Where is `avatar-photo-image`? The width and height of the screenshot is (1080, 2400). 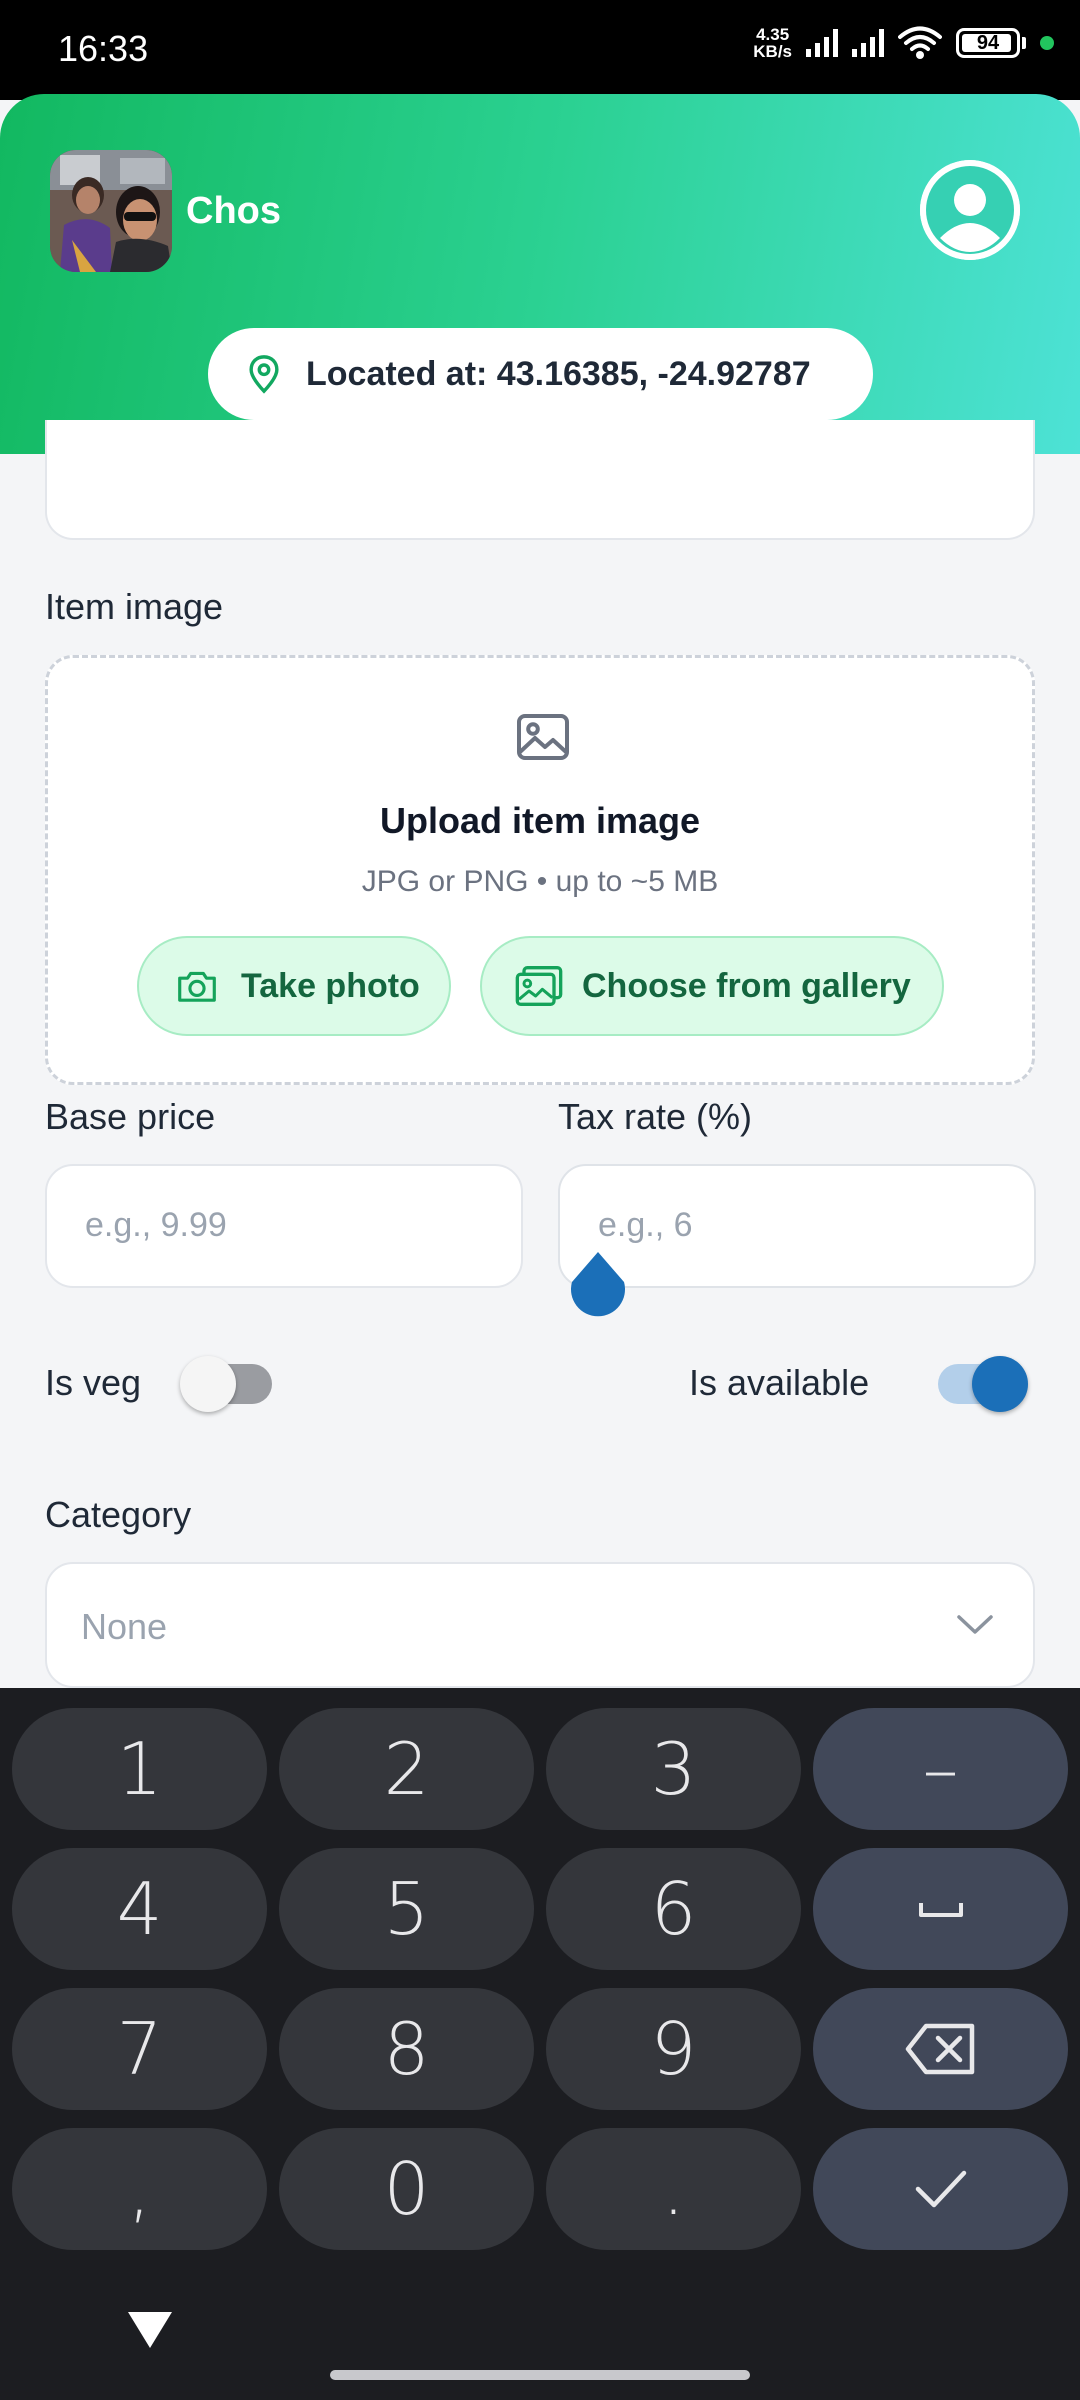 avatar-photo-image is located at coordinates (111, 211).